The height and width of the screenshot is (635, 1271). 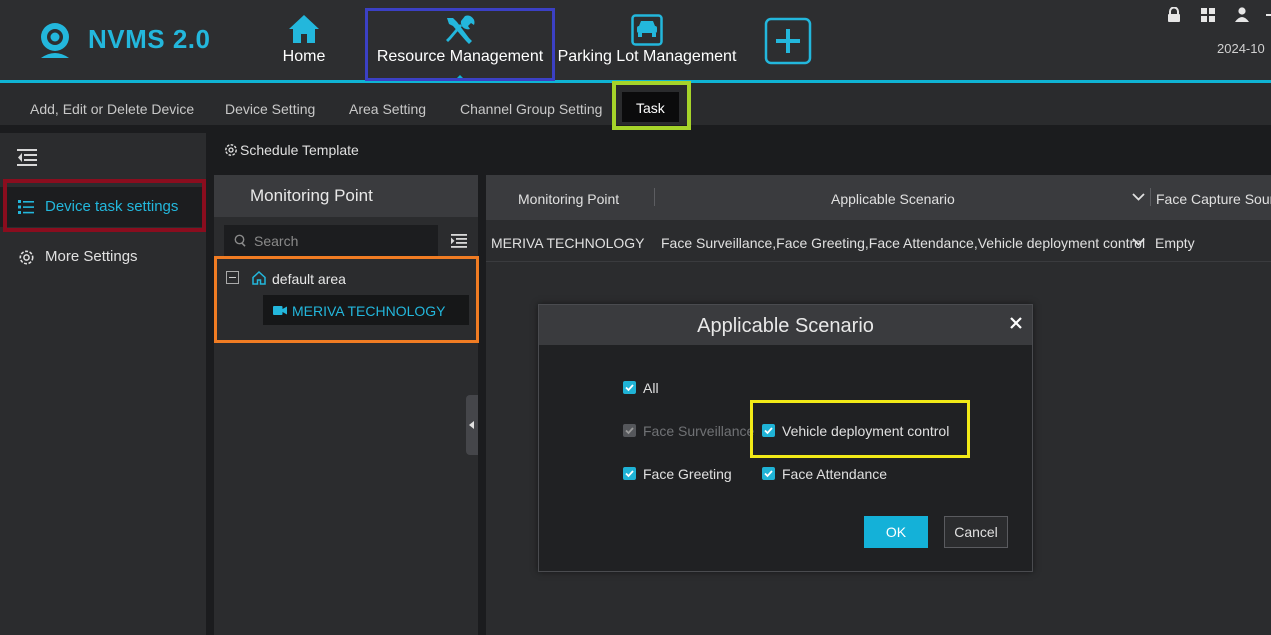 What do you see at coordinates (304, 44) in the screenshot?
I see `nav-home: Home` at bounding box center [304, 44].